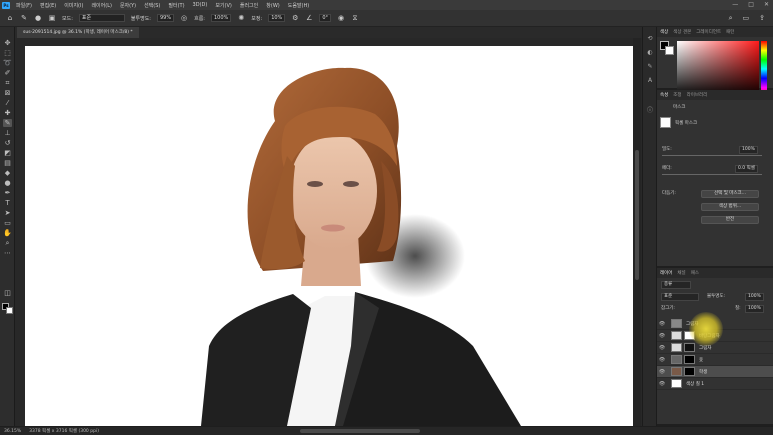 This screenshot has width=773, height=435. I want to click on tab-channels: 채널, so click(681, 273).